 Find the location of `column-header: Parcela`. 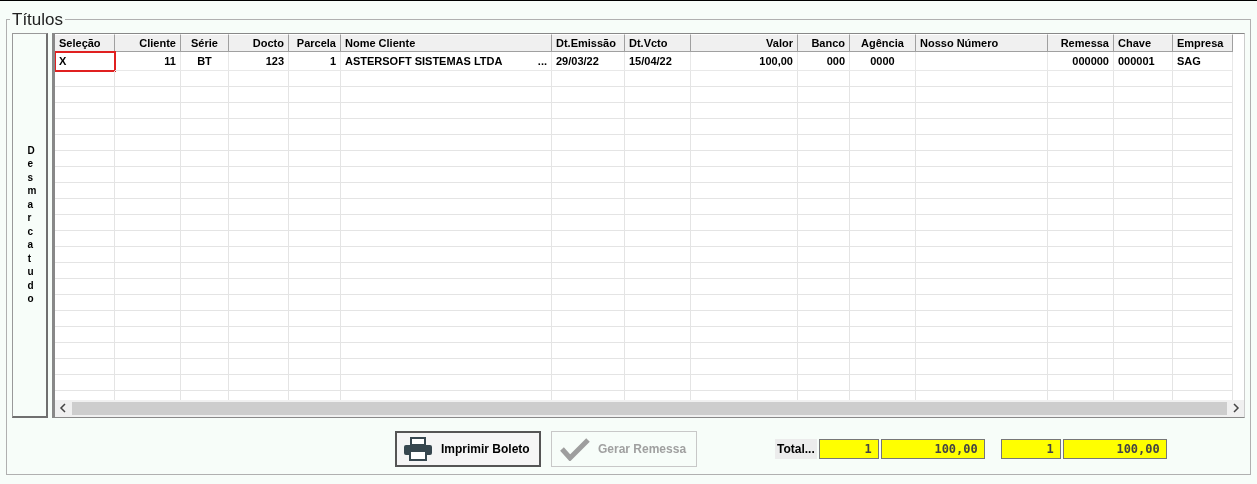

column-header: Parcela is located at coordinates (315, 42).